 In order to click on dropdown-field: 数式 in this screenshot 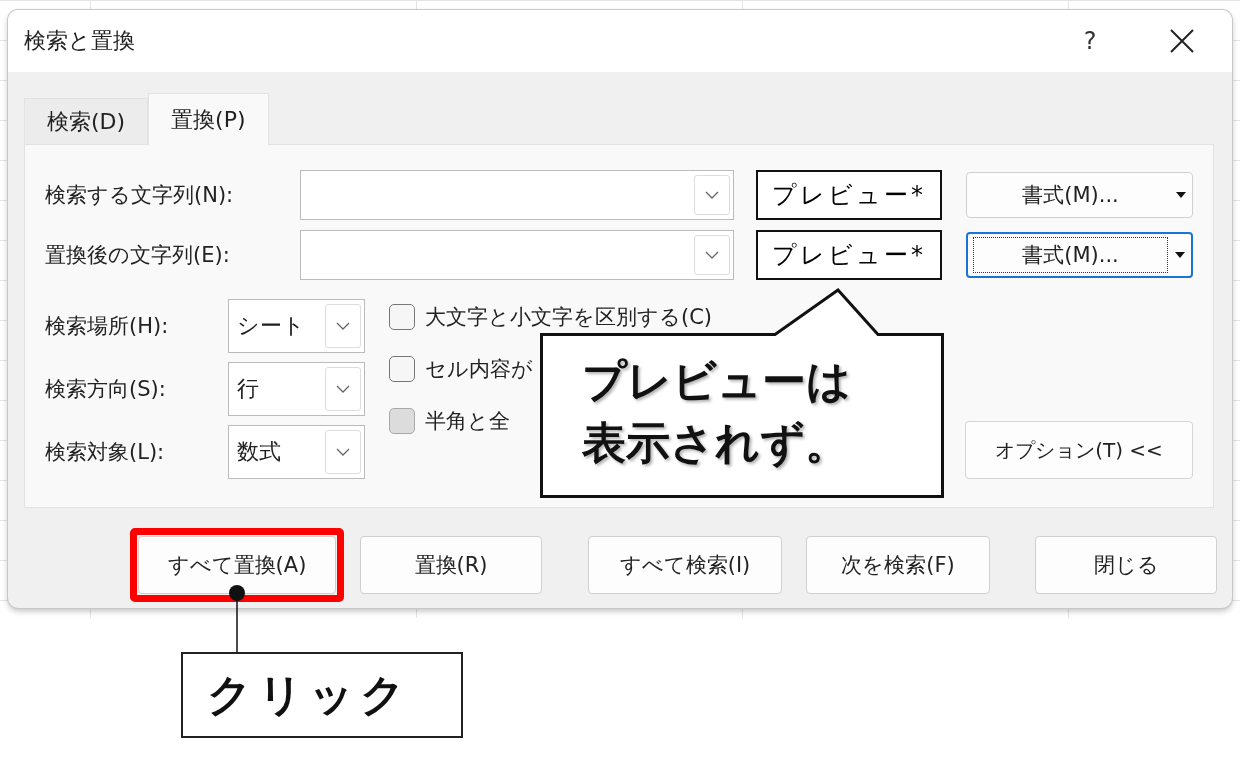, I will do `click(296, 452)`.